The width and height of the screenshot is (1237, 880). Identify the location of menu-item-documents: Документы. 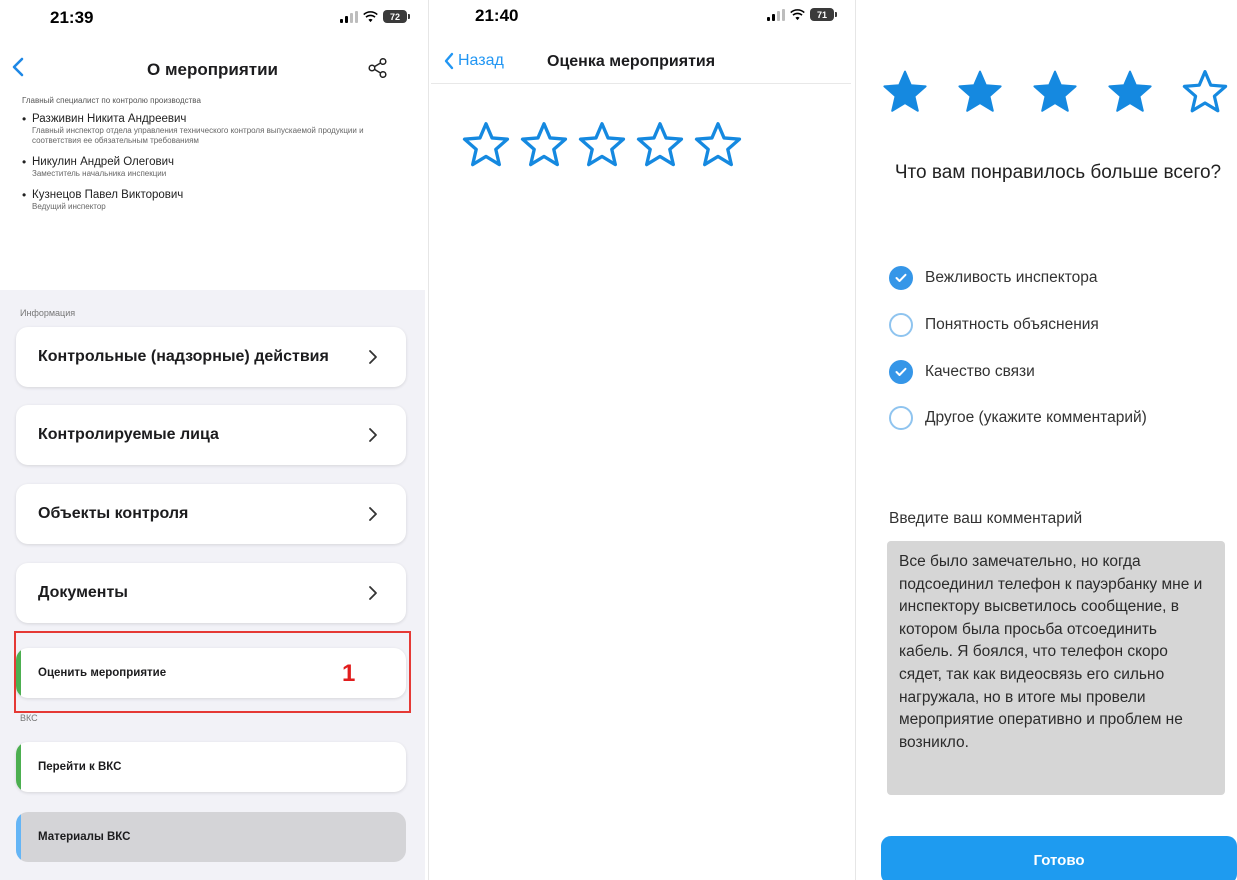
(211, 593).